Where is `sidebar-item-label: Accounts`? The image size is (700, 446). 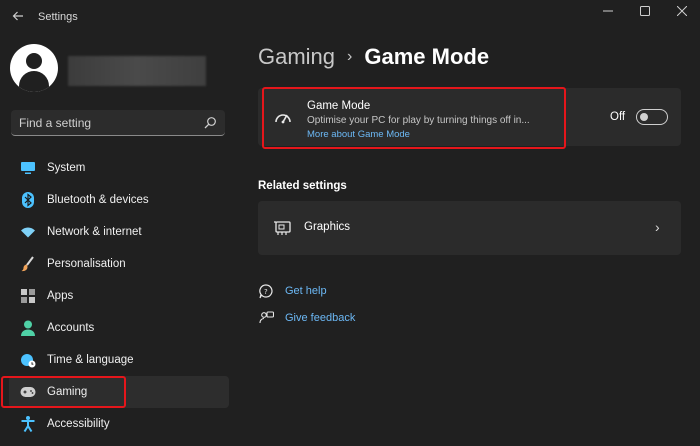 sidebar-item-label: Accounts is located at coordinates (71, 328).